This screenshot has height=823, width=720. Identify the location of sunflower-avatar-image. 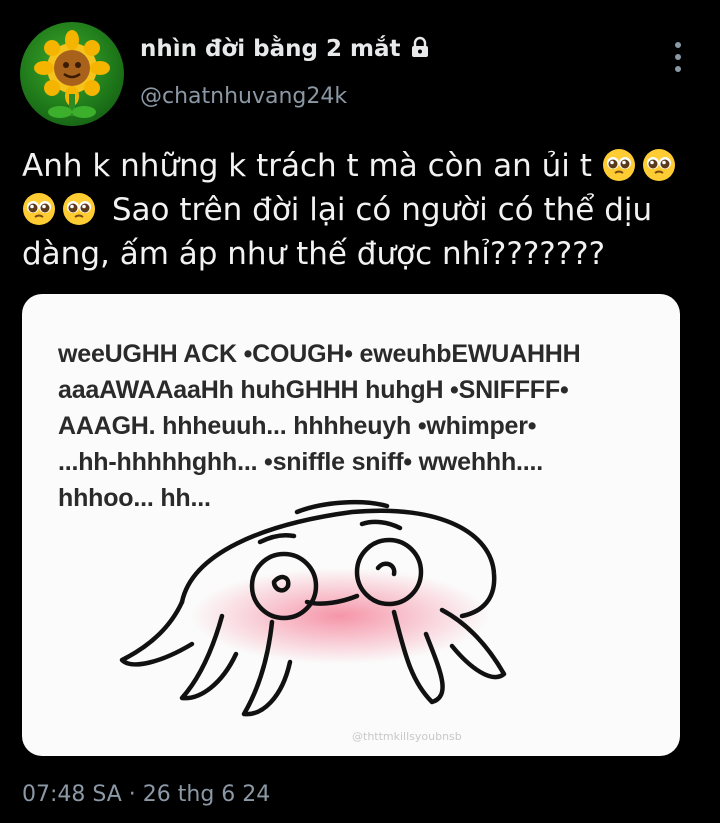
(72, 74).